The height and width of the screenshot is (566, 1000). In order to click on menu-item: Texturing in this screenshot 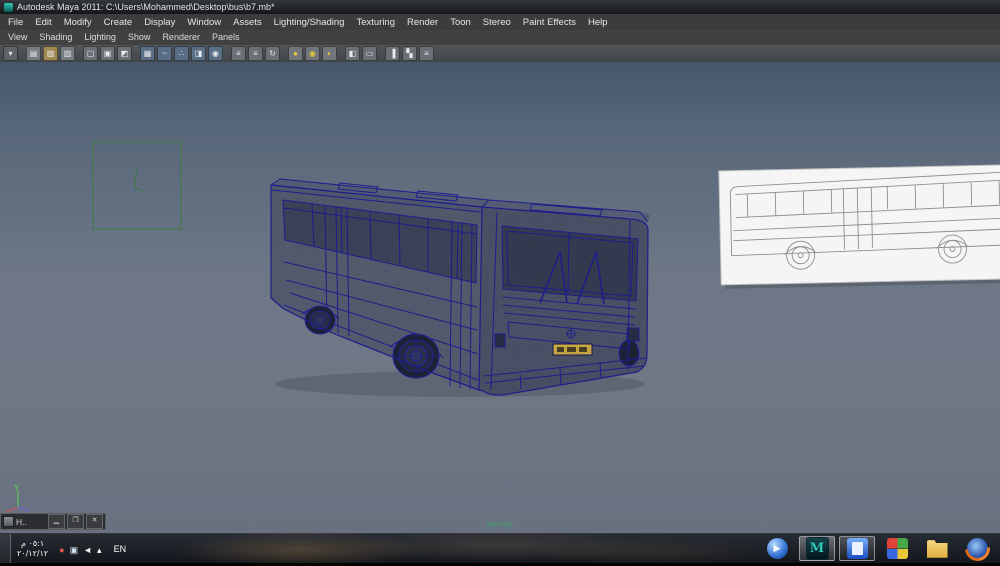, I will do `click(375, 22)`.